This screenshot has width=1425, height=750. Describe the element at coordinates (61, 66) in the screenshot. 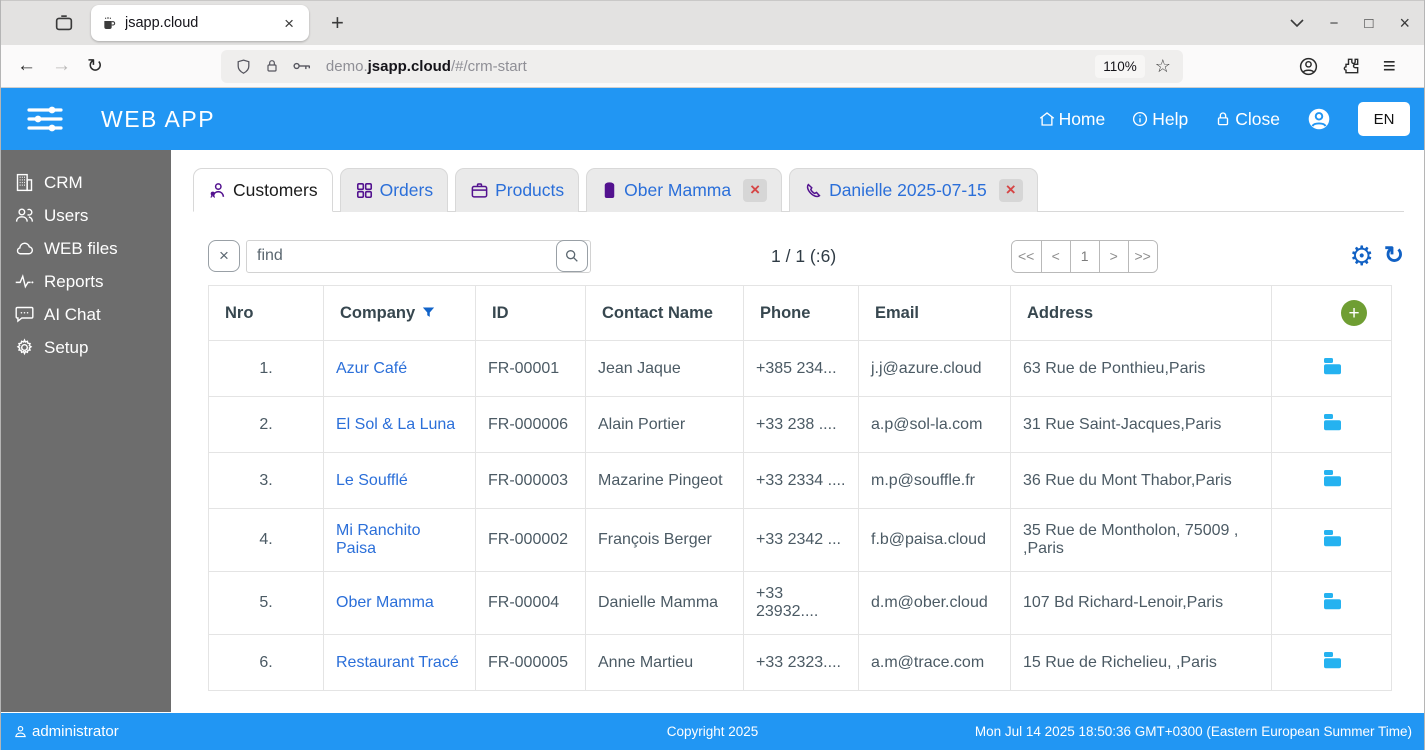

I see `forward-button: →` at that location.